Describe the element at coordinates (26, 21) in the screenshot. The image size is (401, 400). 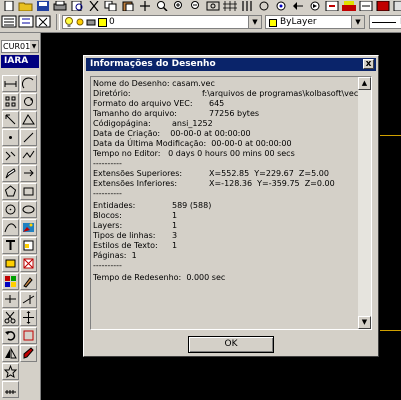
I see `layer-state-icon` at that location.